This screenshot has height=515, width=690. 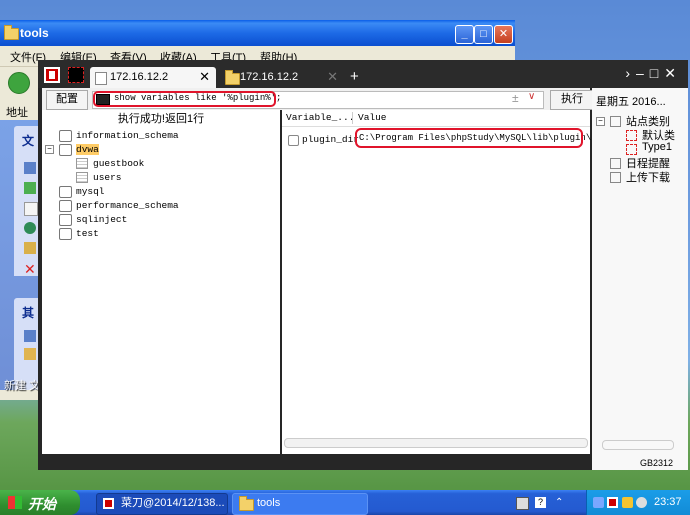 I want to click on back-arrow-icon, so click(x=19, y=83).